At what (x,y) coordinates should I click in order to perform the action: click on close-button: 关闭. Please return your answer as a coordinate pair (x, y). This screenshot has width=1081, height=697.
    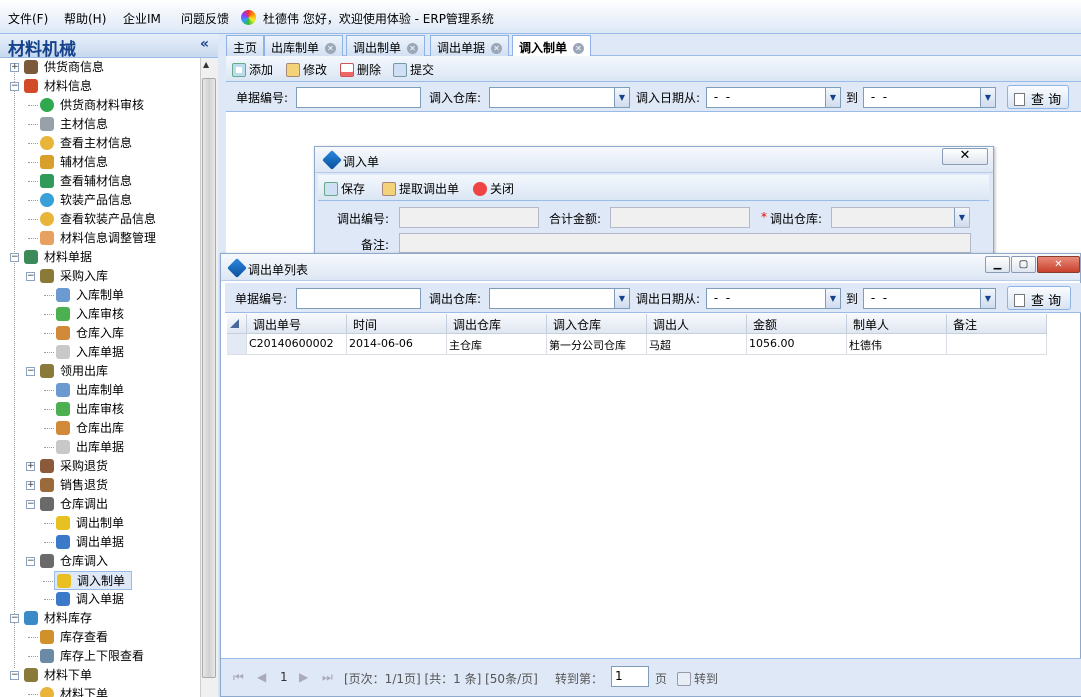
    Looking at the image, I should click on (493, 188).